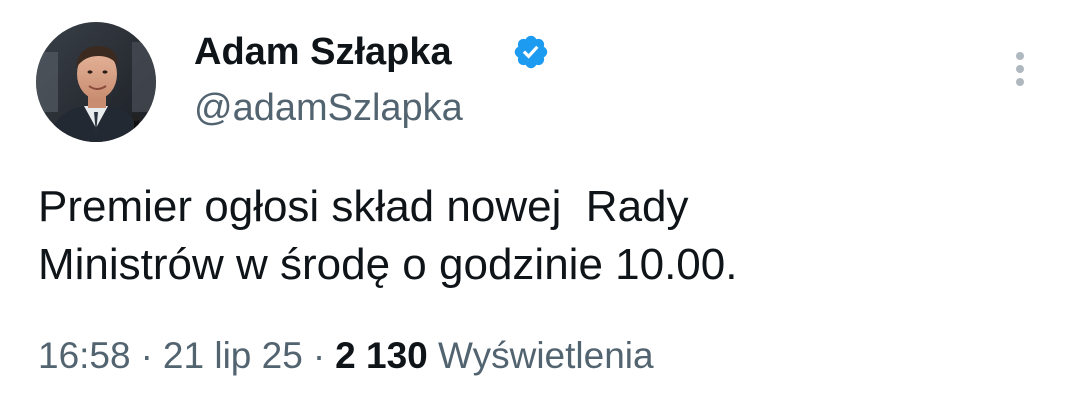 The image size is (1080, 405). Describe the element at coordinates (363, 206) in the screenshot. I see `tweet-text-line: Premier ogłosi skład nowej Rady` at that location.